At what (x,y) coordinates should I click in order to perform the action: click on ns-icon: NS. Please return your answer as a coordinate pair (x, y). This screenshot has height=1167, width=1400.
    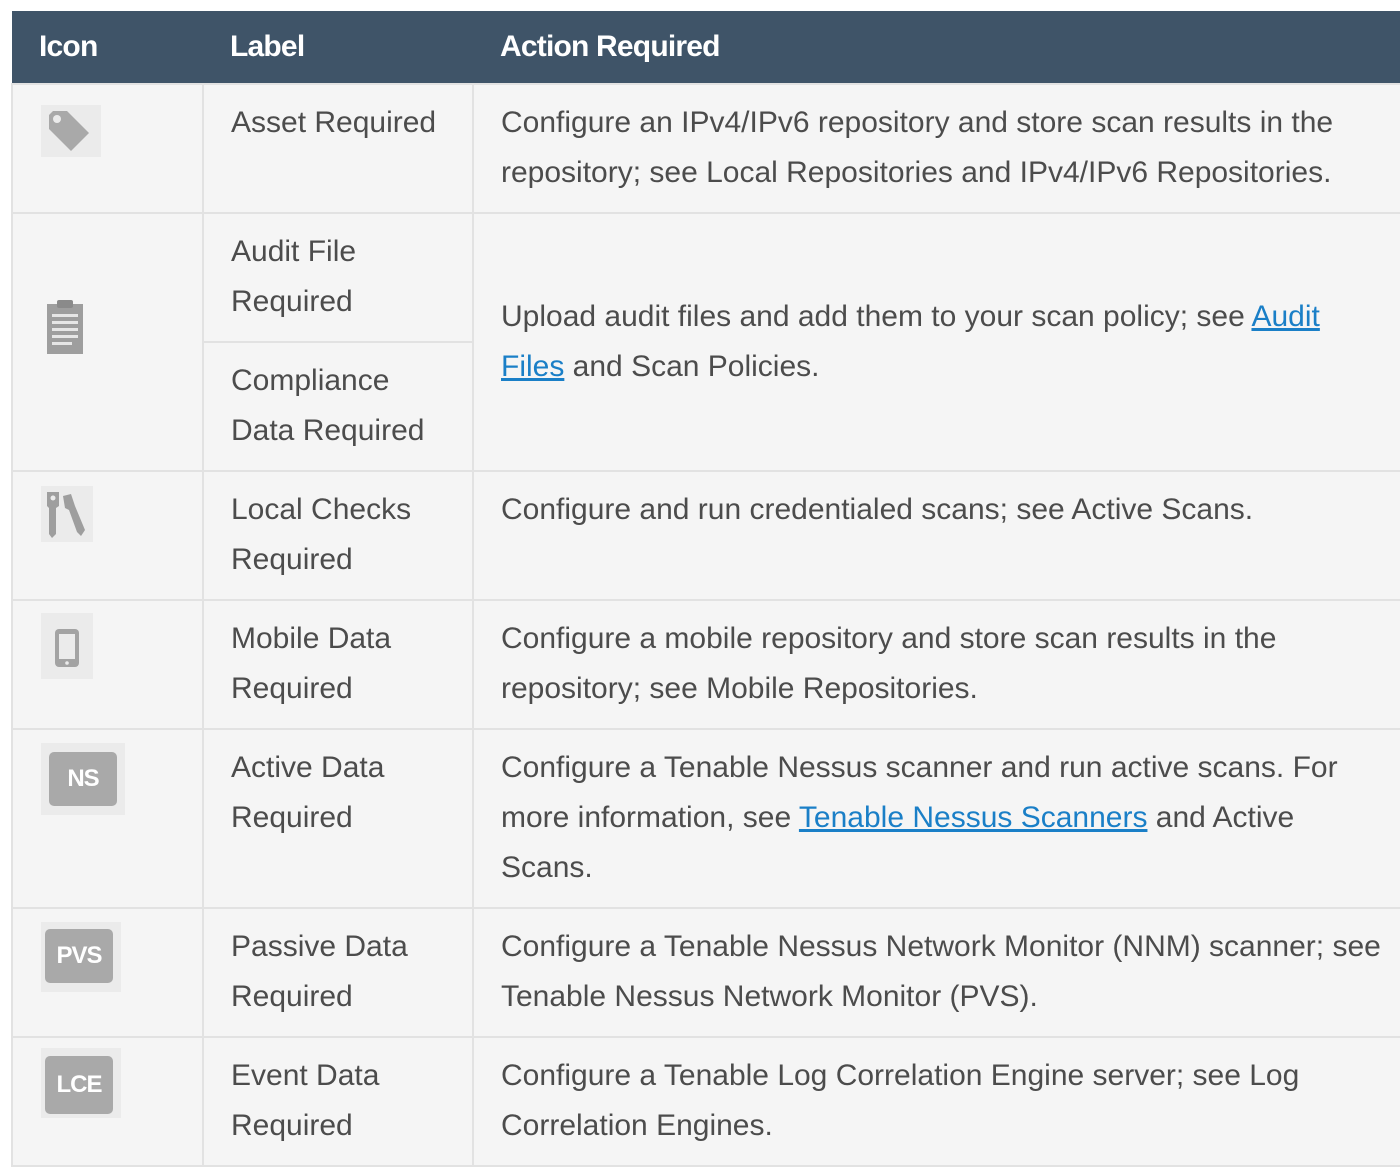
    Looking at the image, I should click on (83, 779).